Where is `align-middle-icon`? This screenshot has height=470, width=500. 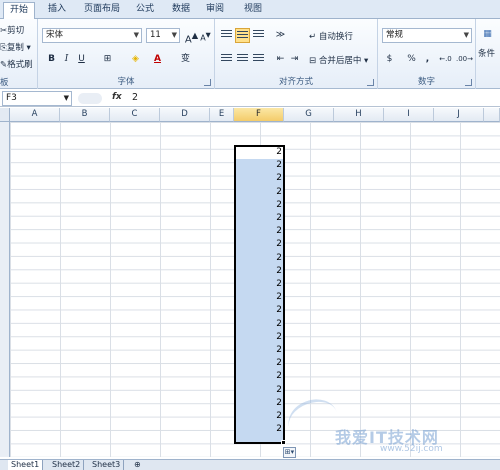 align-middle-icon is located at coordinates (242, 35).